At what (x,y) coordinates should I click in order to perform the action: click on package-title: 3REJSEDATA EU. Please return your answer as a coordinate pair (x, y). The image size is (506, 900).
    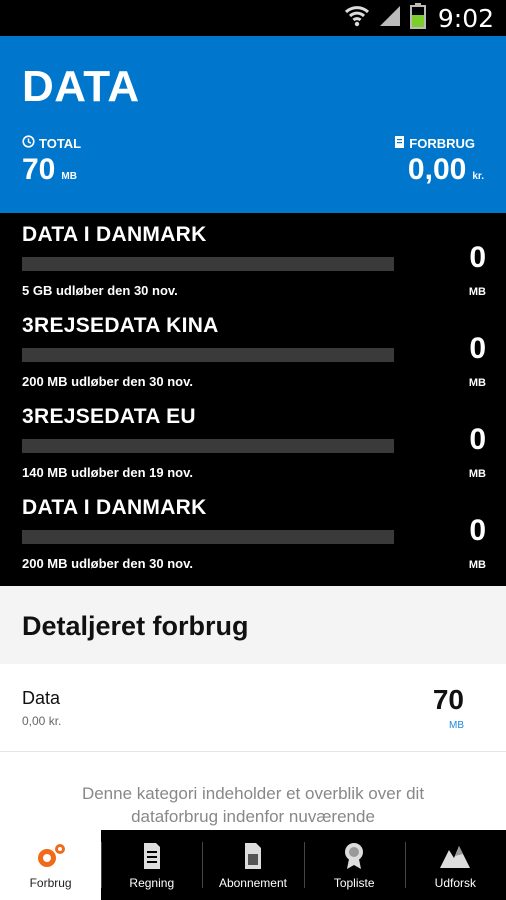
    Looking at the image, I should click on (109, 416).